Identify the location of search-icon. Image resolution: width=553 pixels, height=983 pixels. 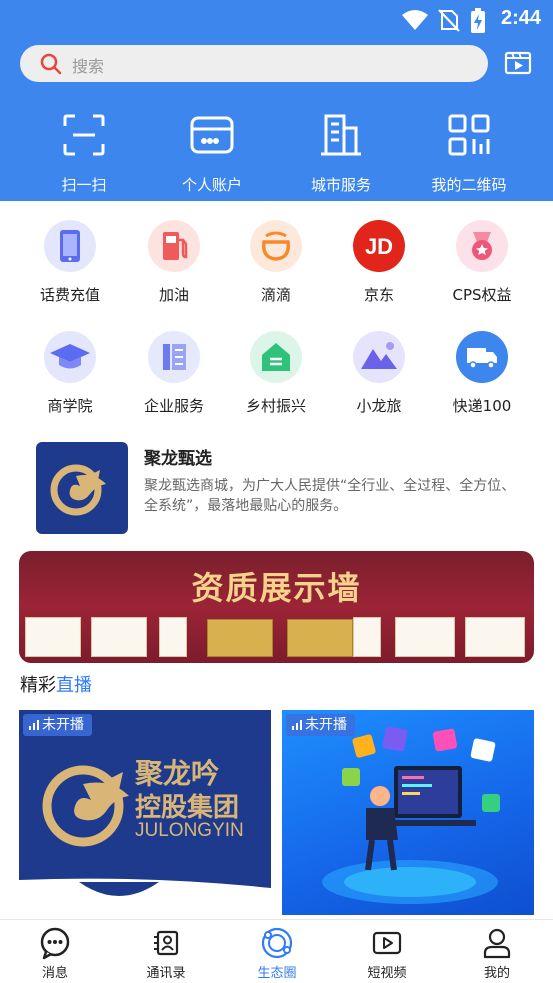
(51, 66).